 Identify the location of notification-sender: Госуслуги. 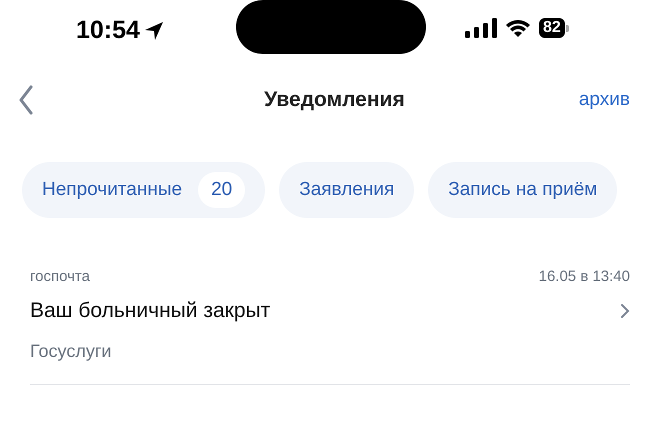
(71, 351).